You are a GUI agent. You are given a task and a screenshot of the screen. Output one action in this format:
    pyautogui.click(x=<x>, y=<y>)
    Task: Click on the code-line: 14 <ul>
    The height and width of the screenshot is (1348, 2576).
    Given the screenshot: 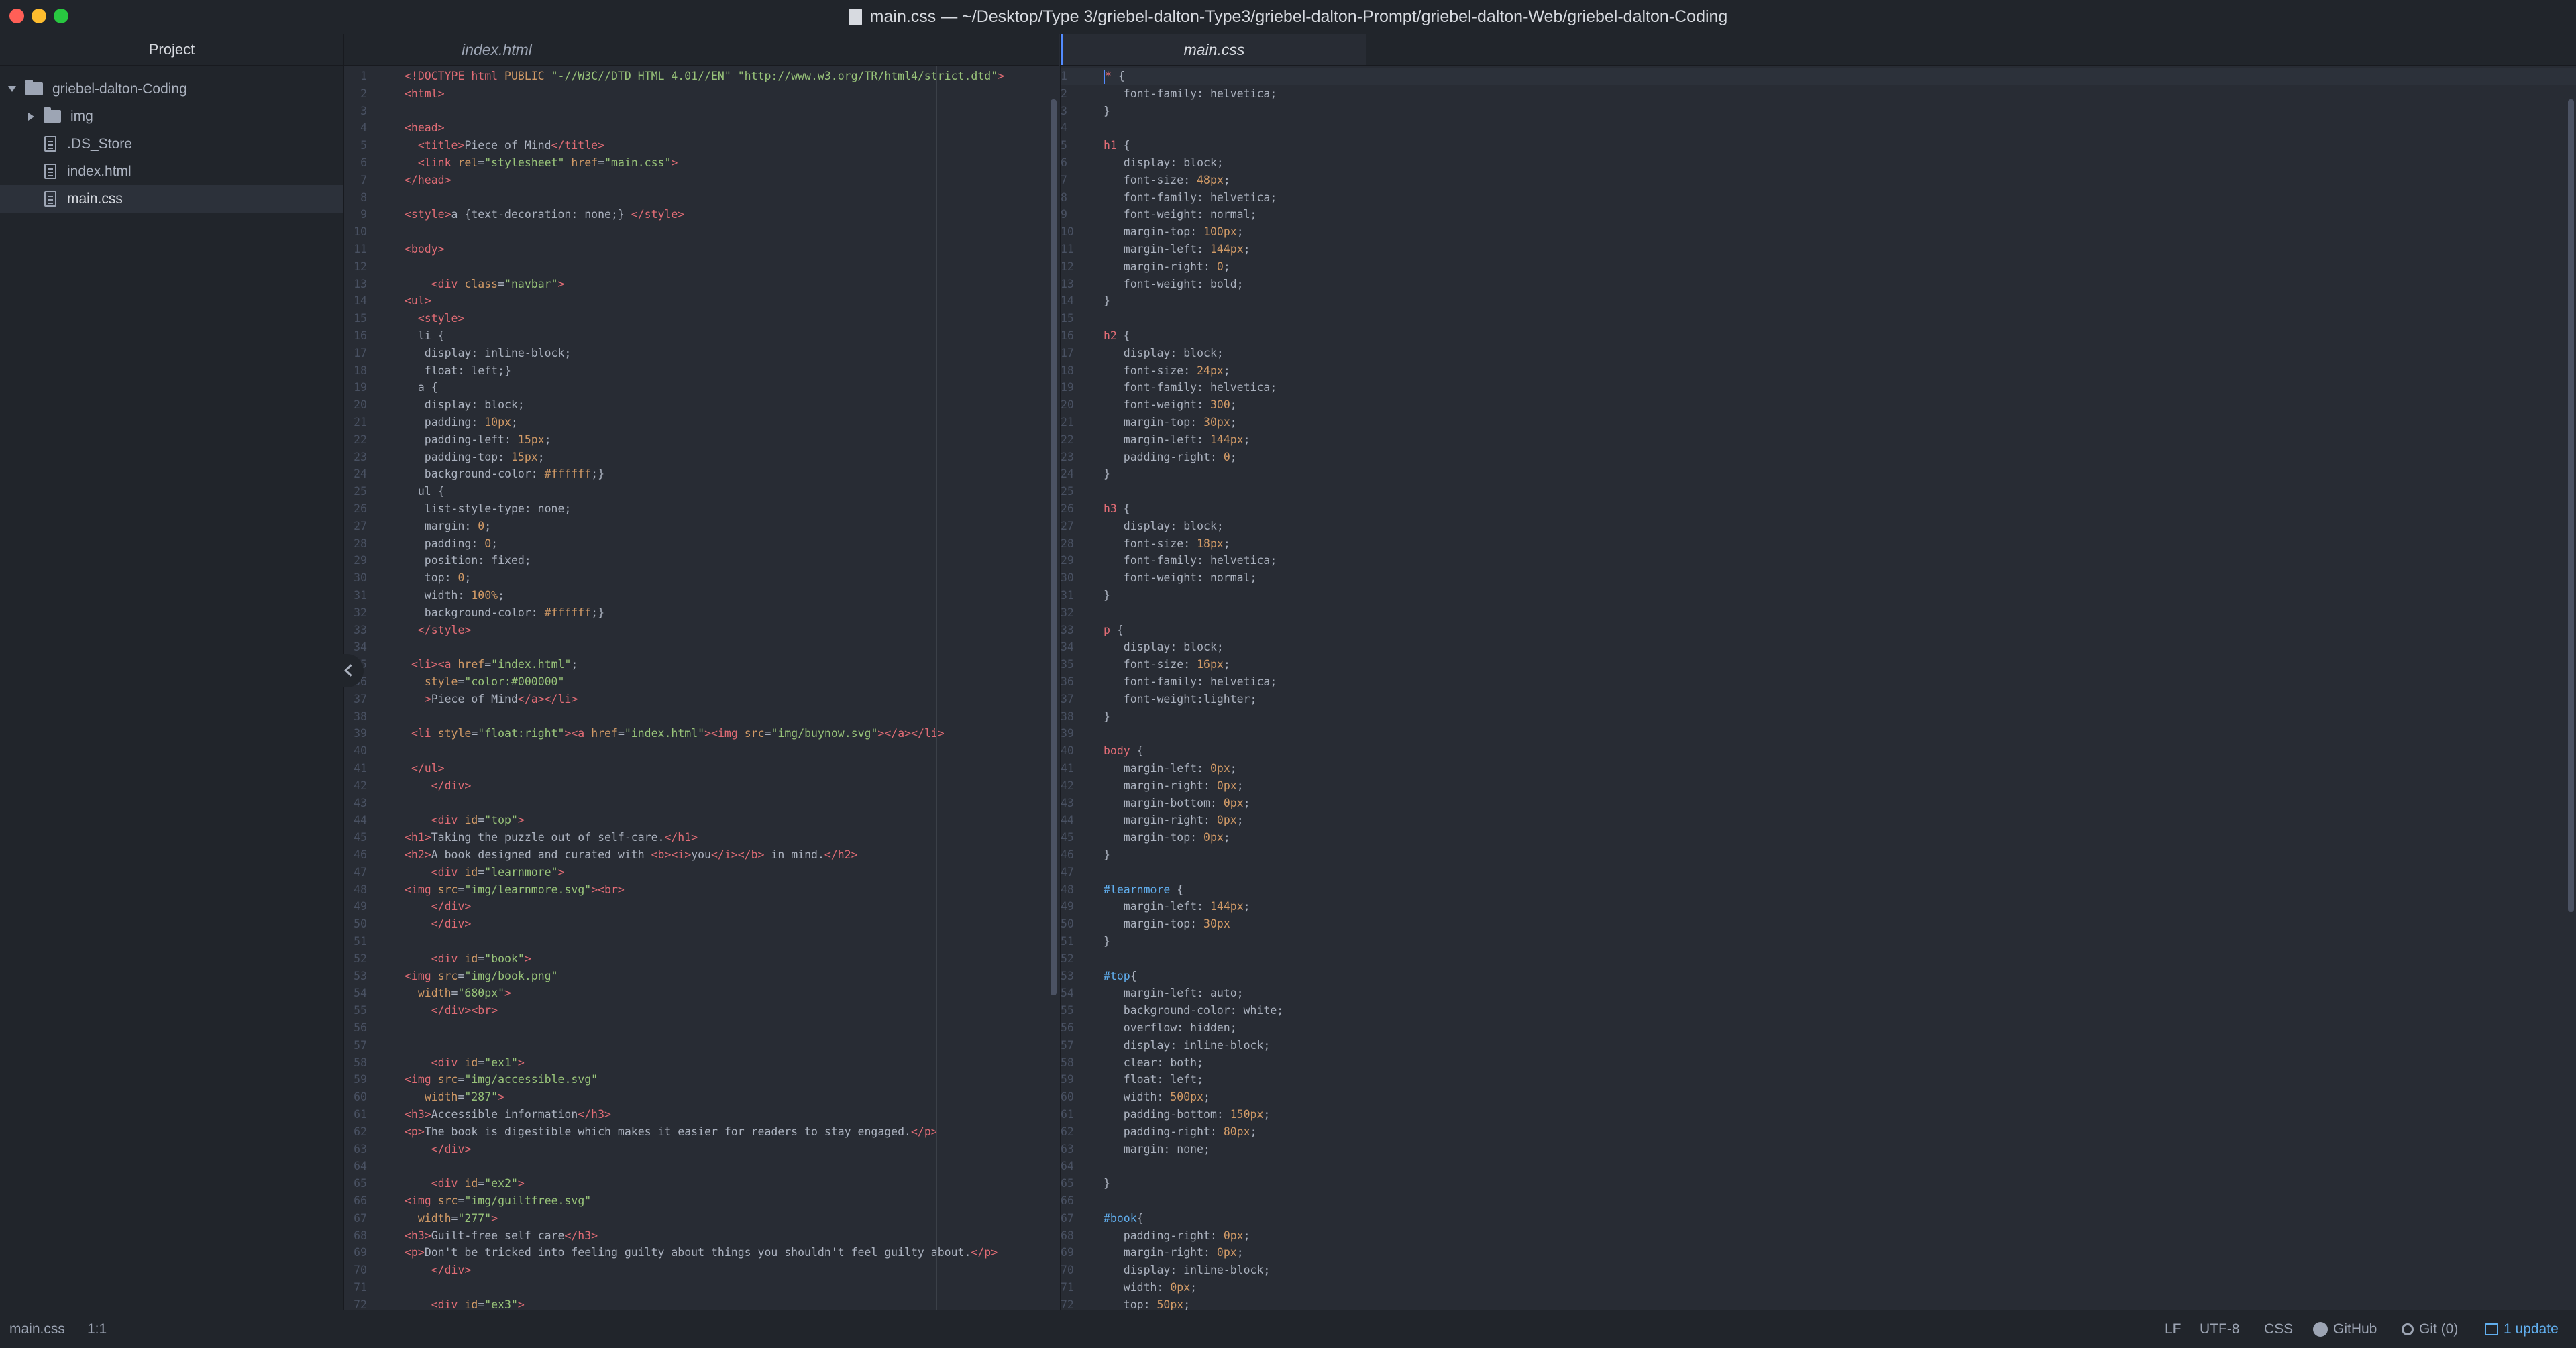 What is the action you would take?
    pyautogui.click(x=701, y=301)
    